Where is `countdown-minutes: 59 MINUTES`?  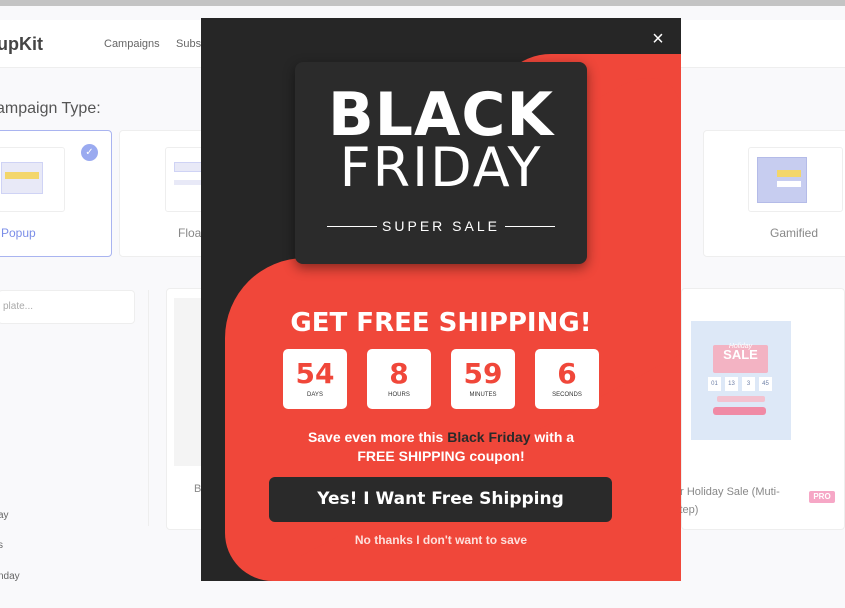 countdown-minutes: 59 MINUTES is located at coordinates (483, 379).